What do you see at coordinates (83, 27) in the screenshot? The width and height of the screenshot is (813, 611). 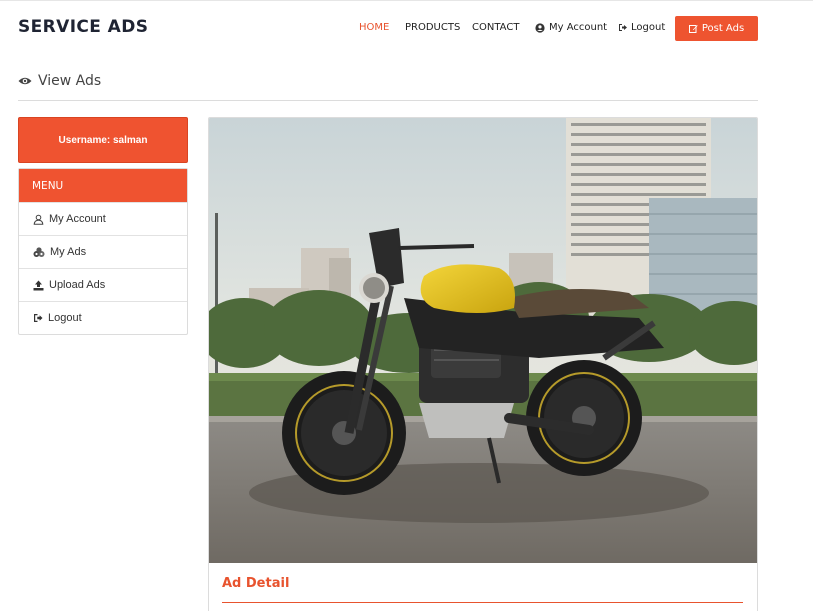 I see `site-logo: SERVICE ADS` at bounding box center [83, 27].